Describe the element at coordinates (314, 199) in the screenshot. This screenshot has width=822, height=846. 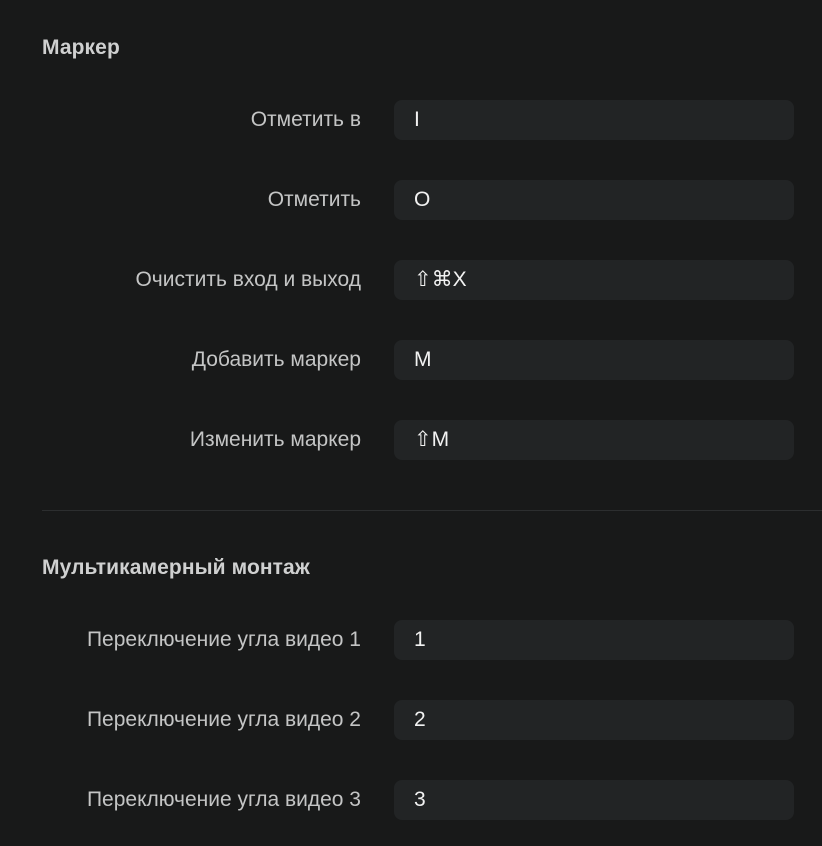
I see `shortcut-label: Отметить` at that location.